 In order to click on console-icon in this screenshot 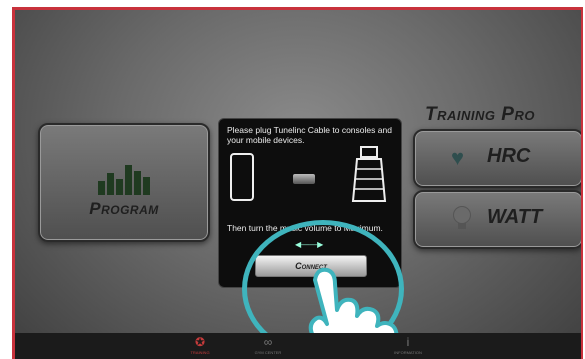, I will do `click(369, 174)`.